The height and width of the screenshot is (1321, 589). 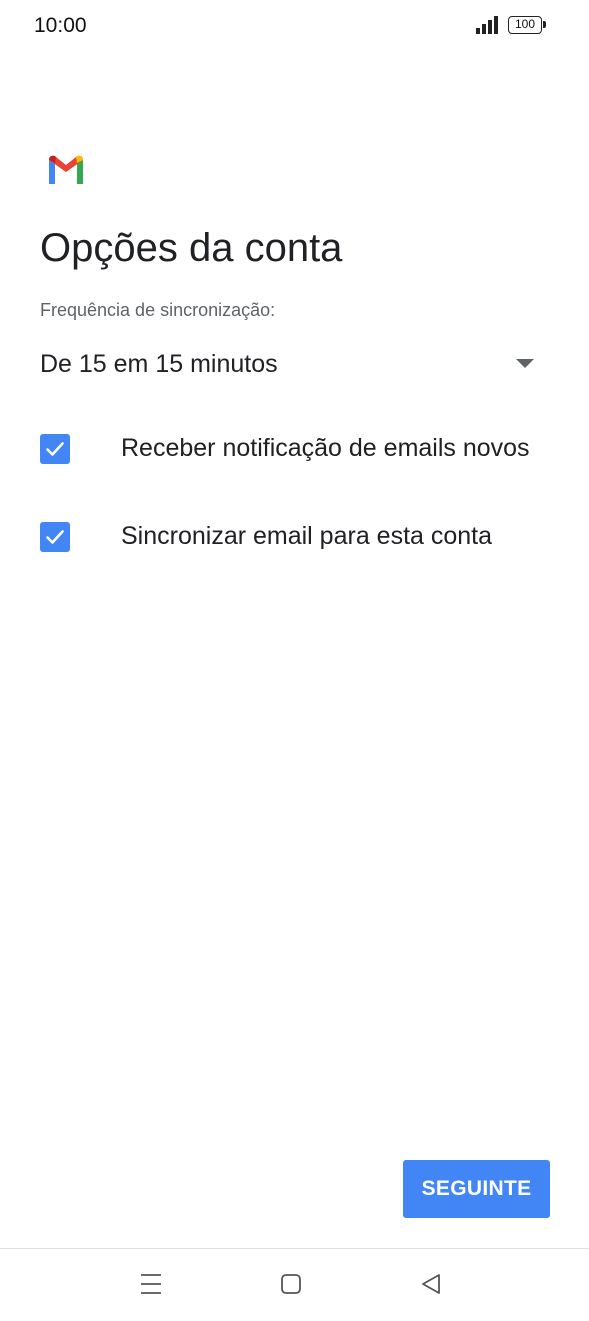 I want to click on arrow-drop-down-icon, so click(x=525, y=363).